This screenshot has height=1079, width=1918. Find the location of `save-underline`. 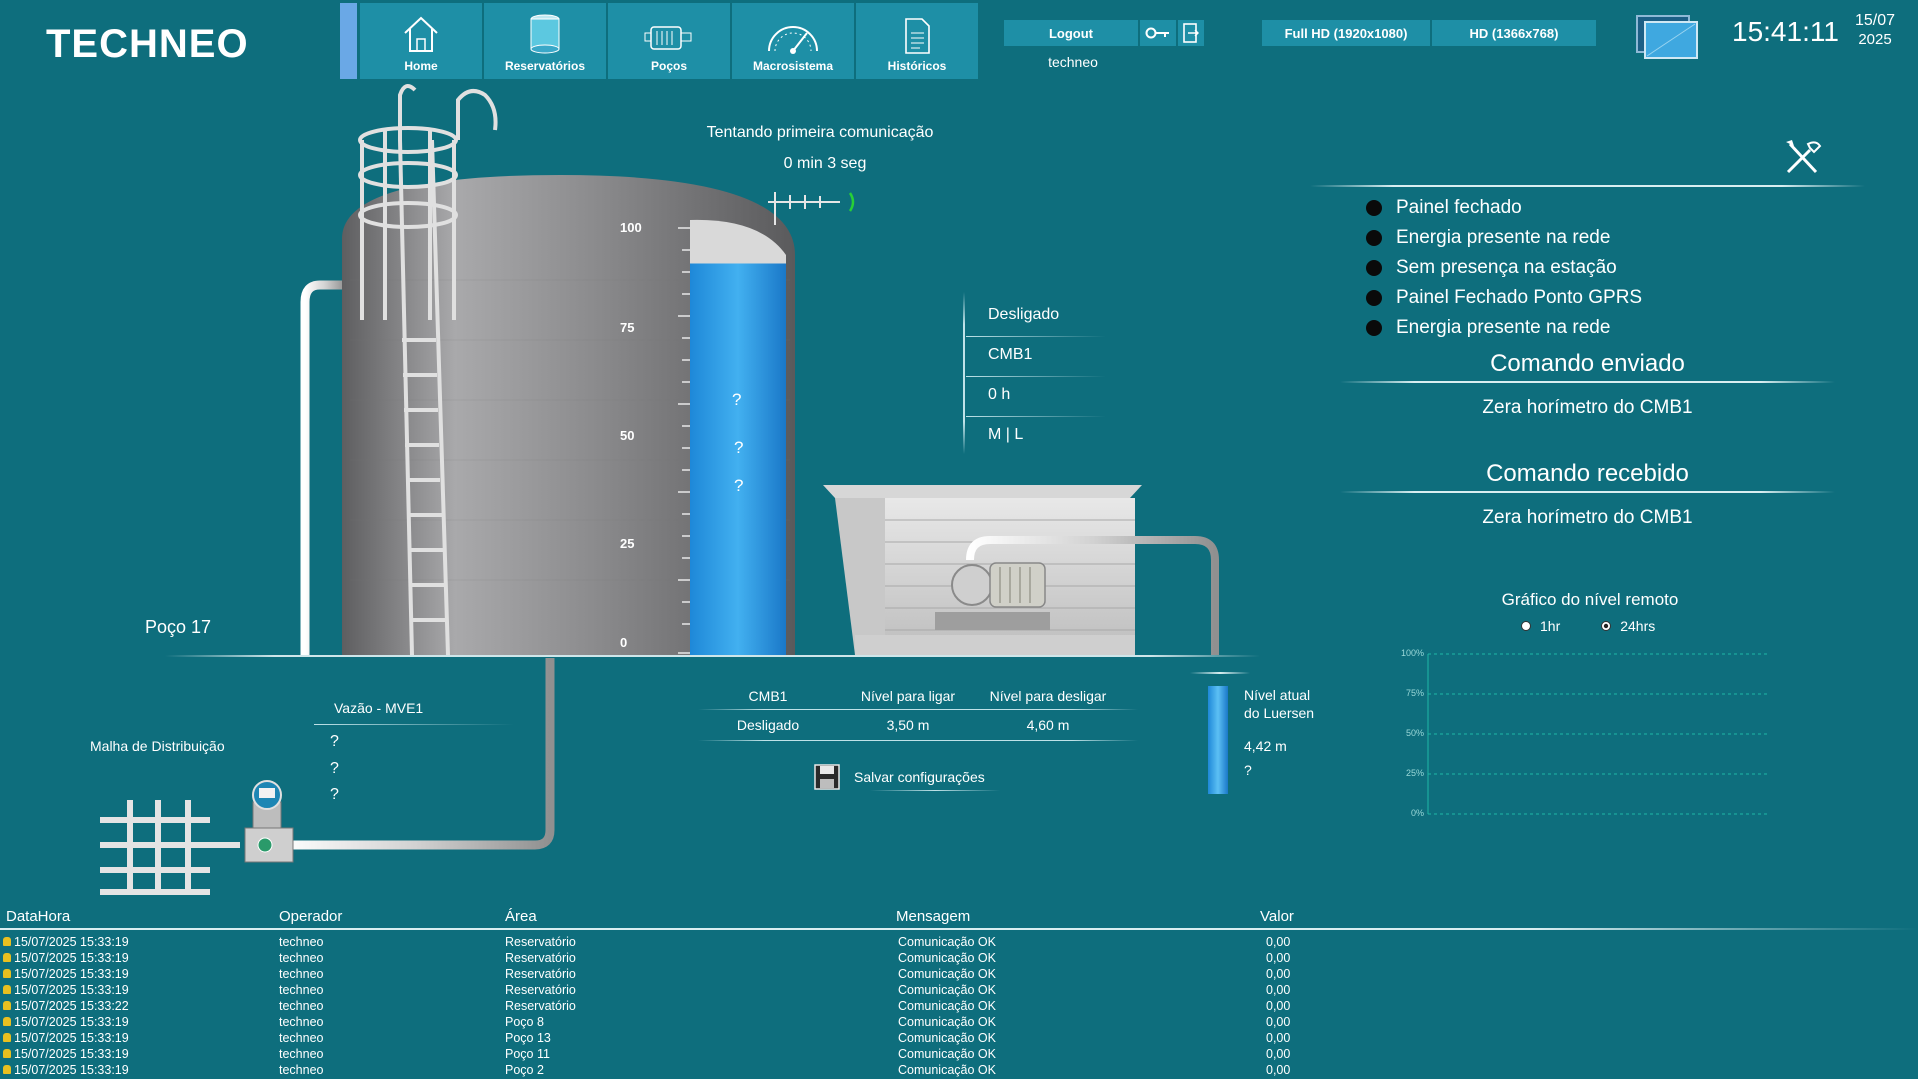

save-underline is located at coordinates (935, 790).